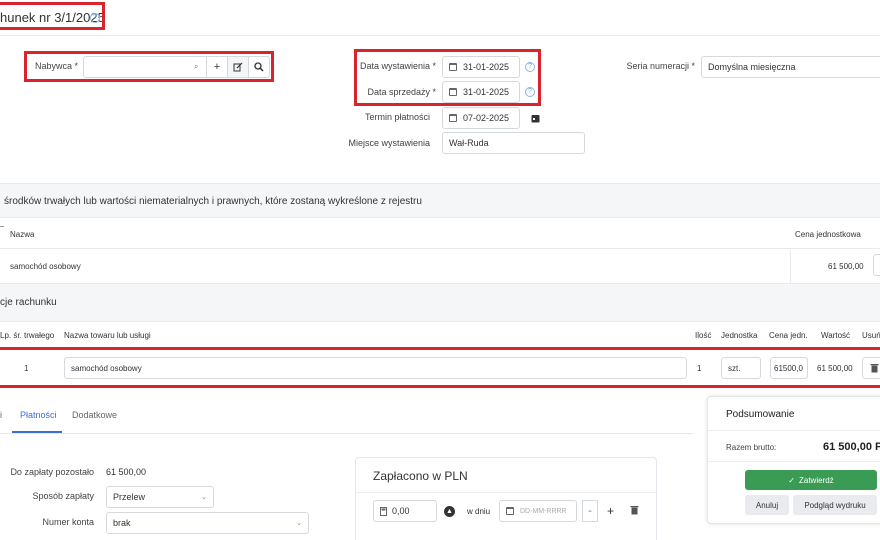 The image size is (880, 540). What do you see at coordinates (791, 480) in the screenshot?
I see `check-icon: ✓` at bounding box center [791, 480].